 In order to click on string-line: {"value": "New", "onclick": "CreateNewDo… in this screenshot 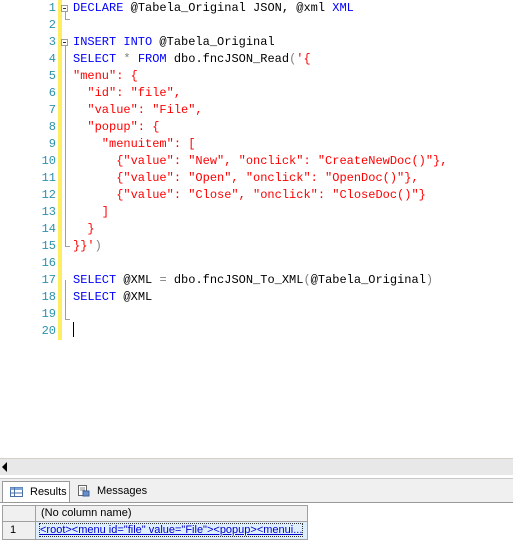, I will do `click(260, 161)`.